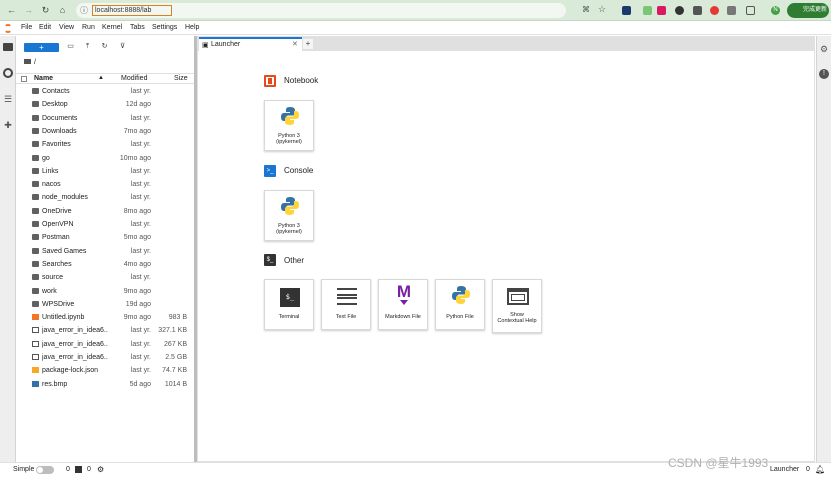 This screenshot has height=478, width=831. I want to click on simple-mode-toggle, so click(45, 470).